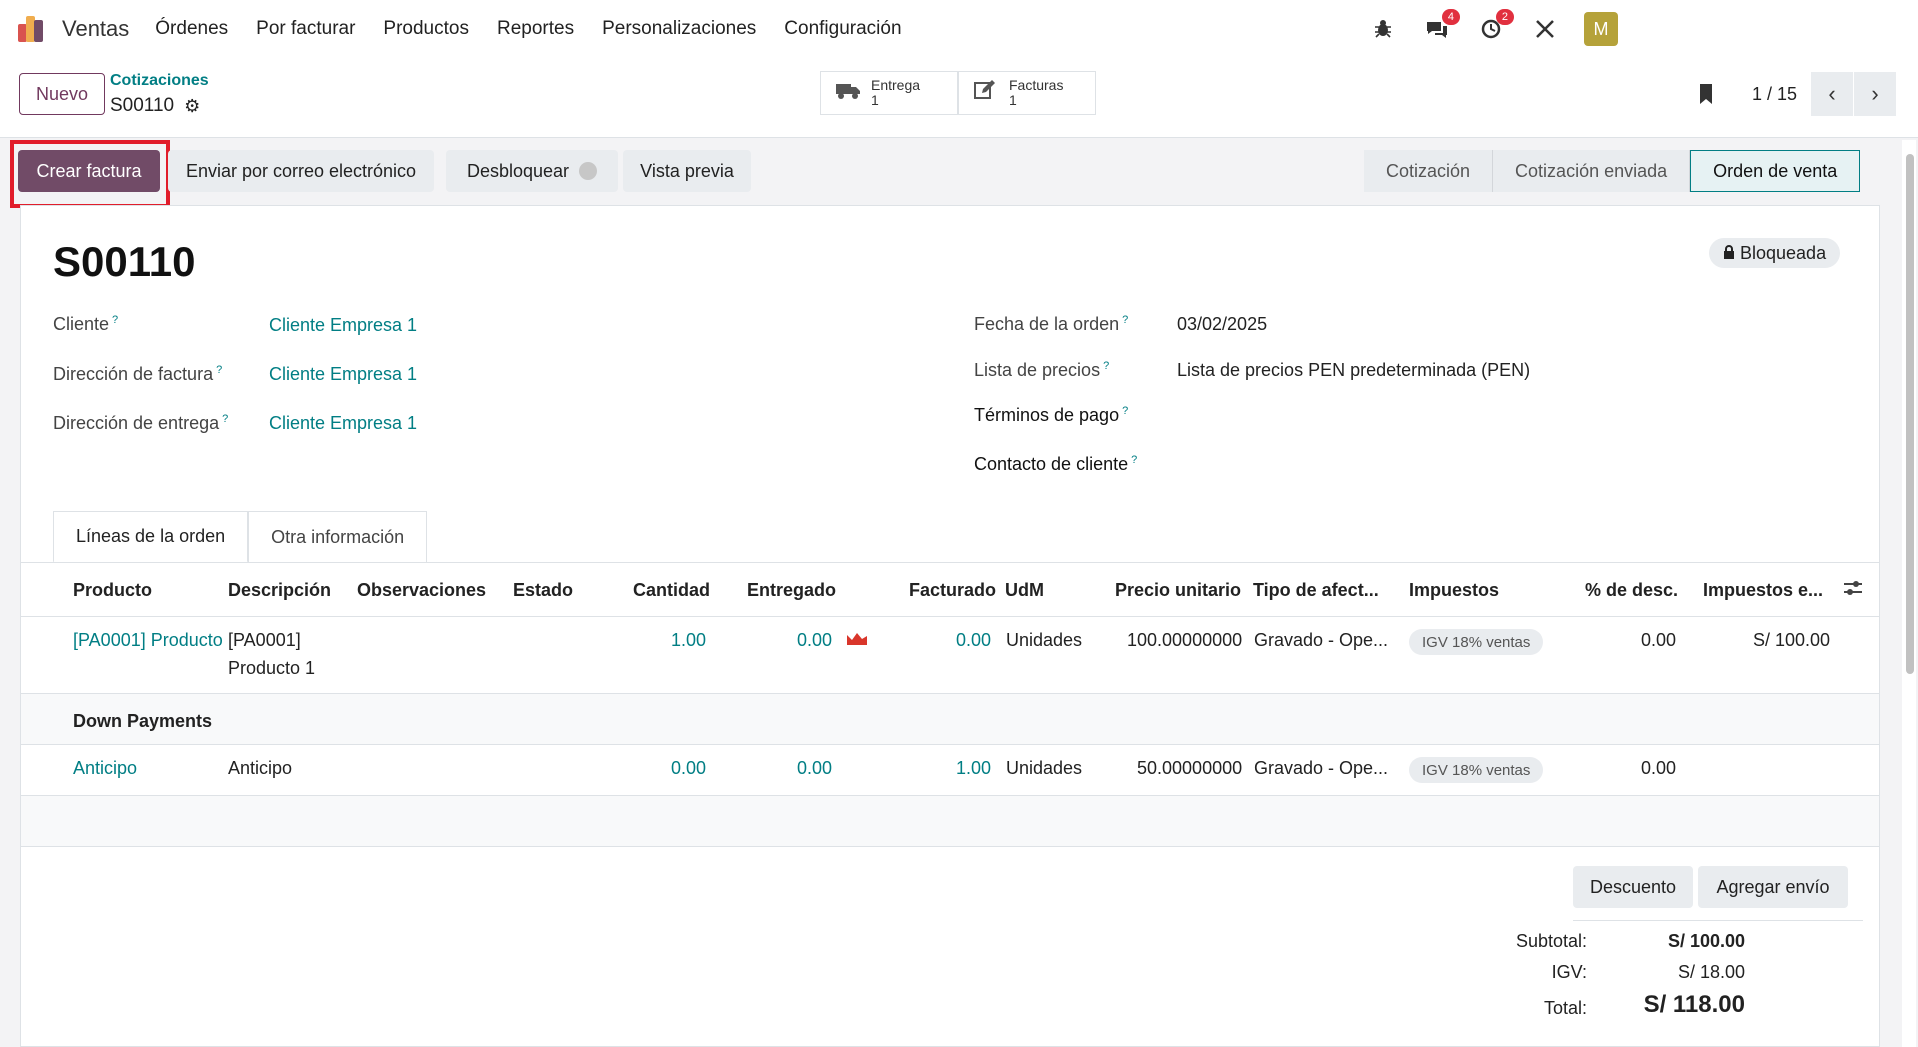 Image resolution: width=1918 pixels, height=1047 pixels. What do you see at coordinates (1024, 590) in the screenshot?
I see `col-uom: UdM` at bounding box center [1024, 590].